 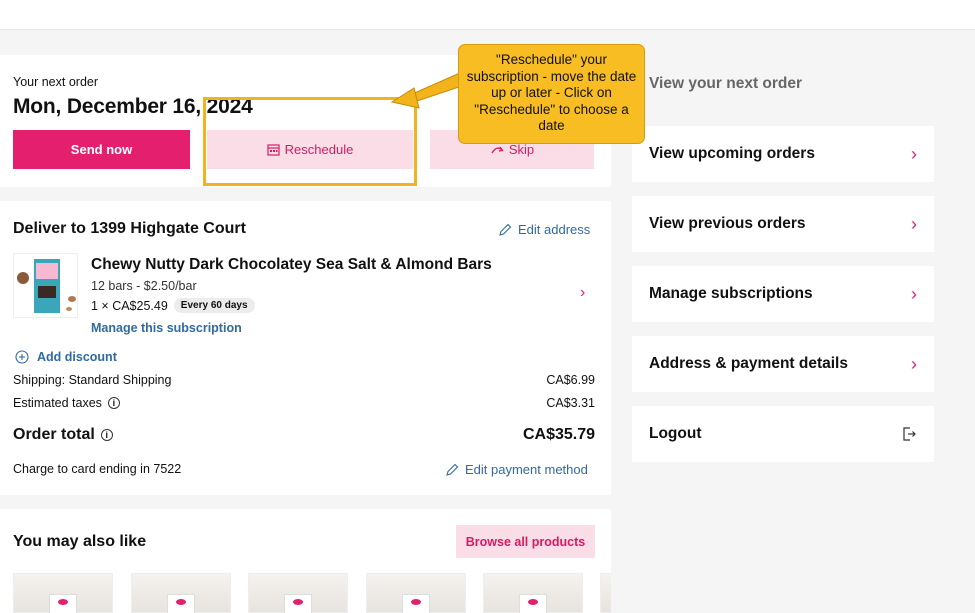 I want to click on shipping-label: Shipping: Standard Shipping, so click(x=92, y=380).